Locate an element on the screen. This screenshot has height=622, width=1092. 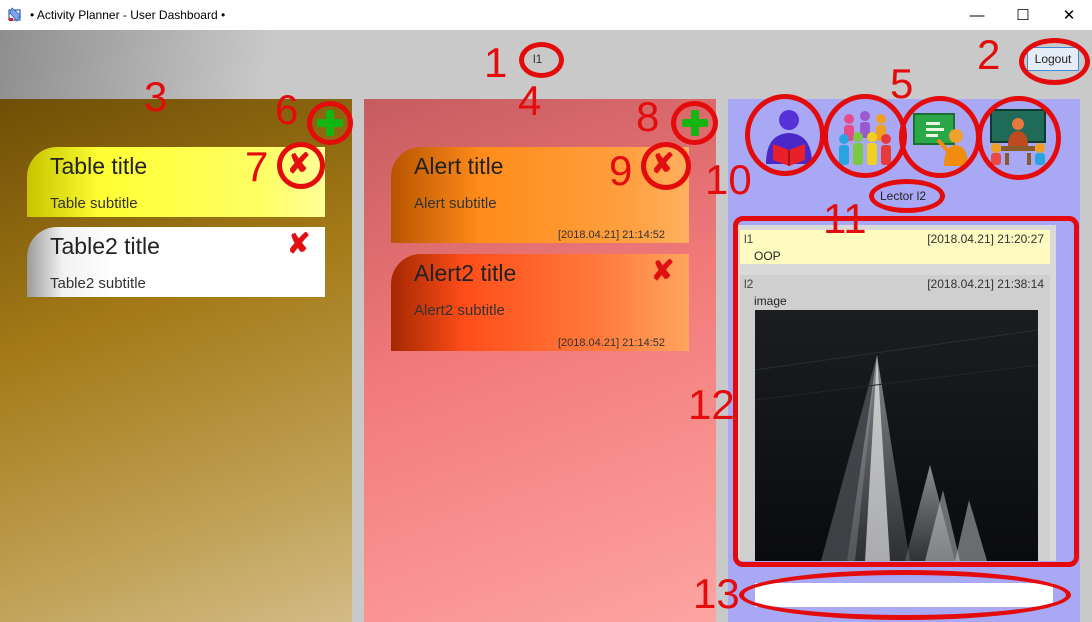
annotation-number: 6 is located at coordinates (287, 109).